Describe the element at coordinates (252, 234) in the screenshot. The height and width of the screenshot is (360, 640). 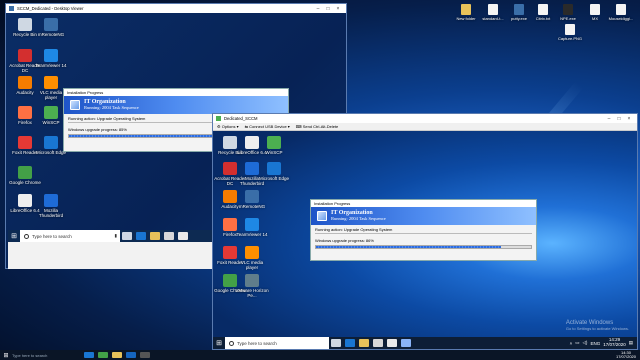
I see `vm-desktop-shortcut-label: TeamViewer 14` at that location.